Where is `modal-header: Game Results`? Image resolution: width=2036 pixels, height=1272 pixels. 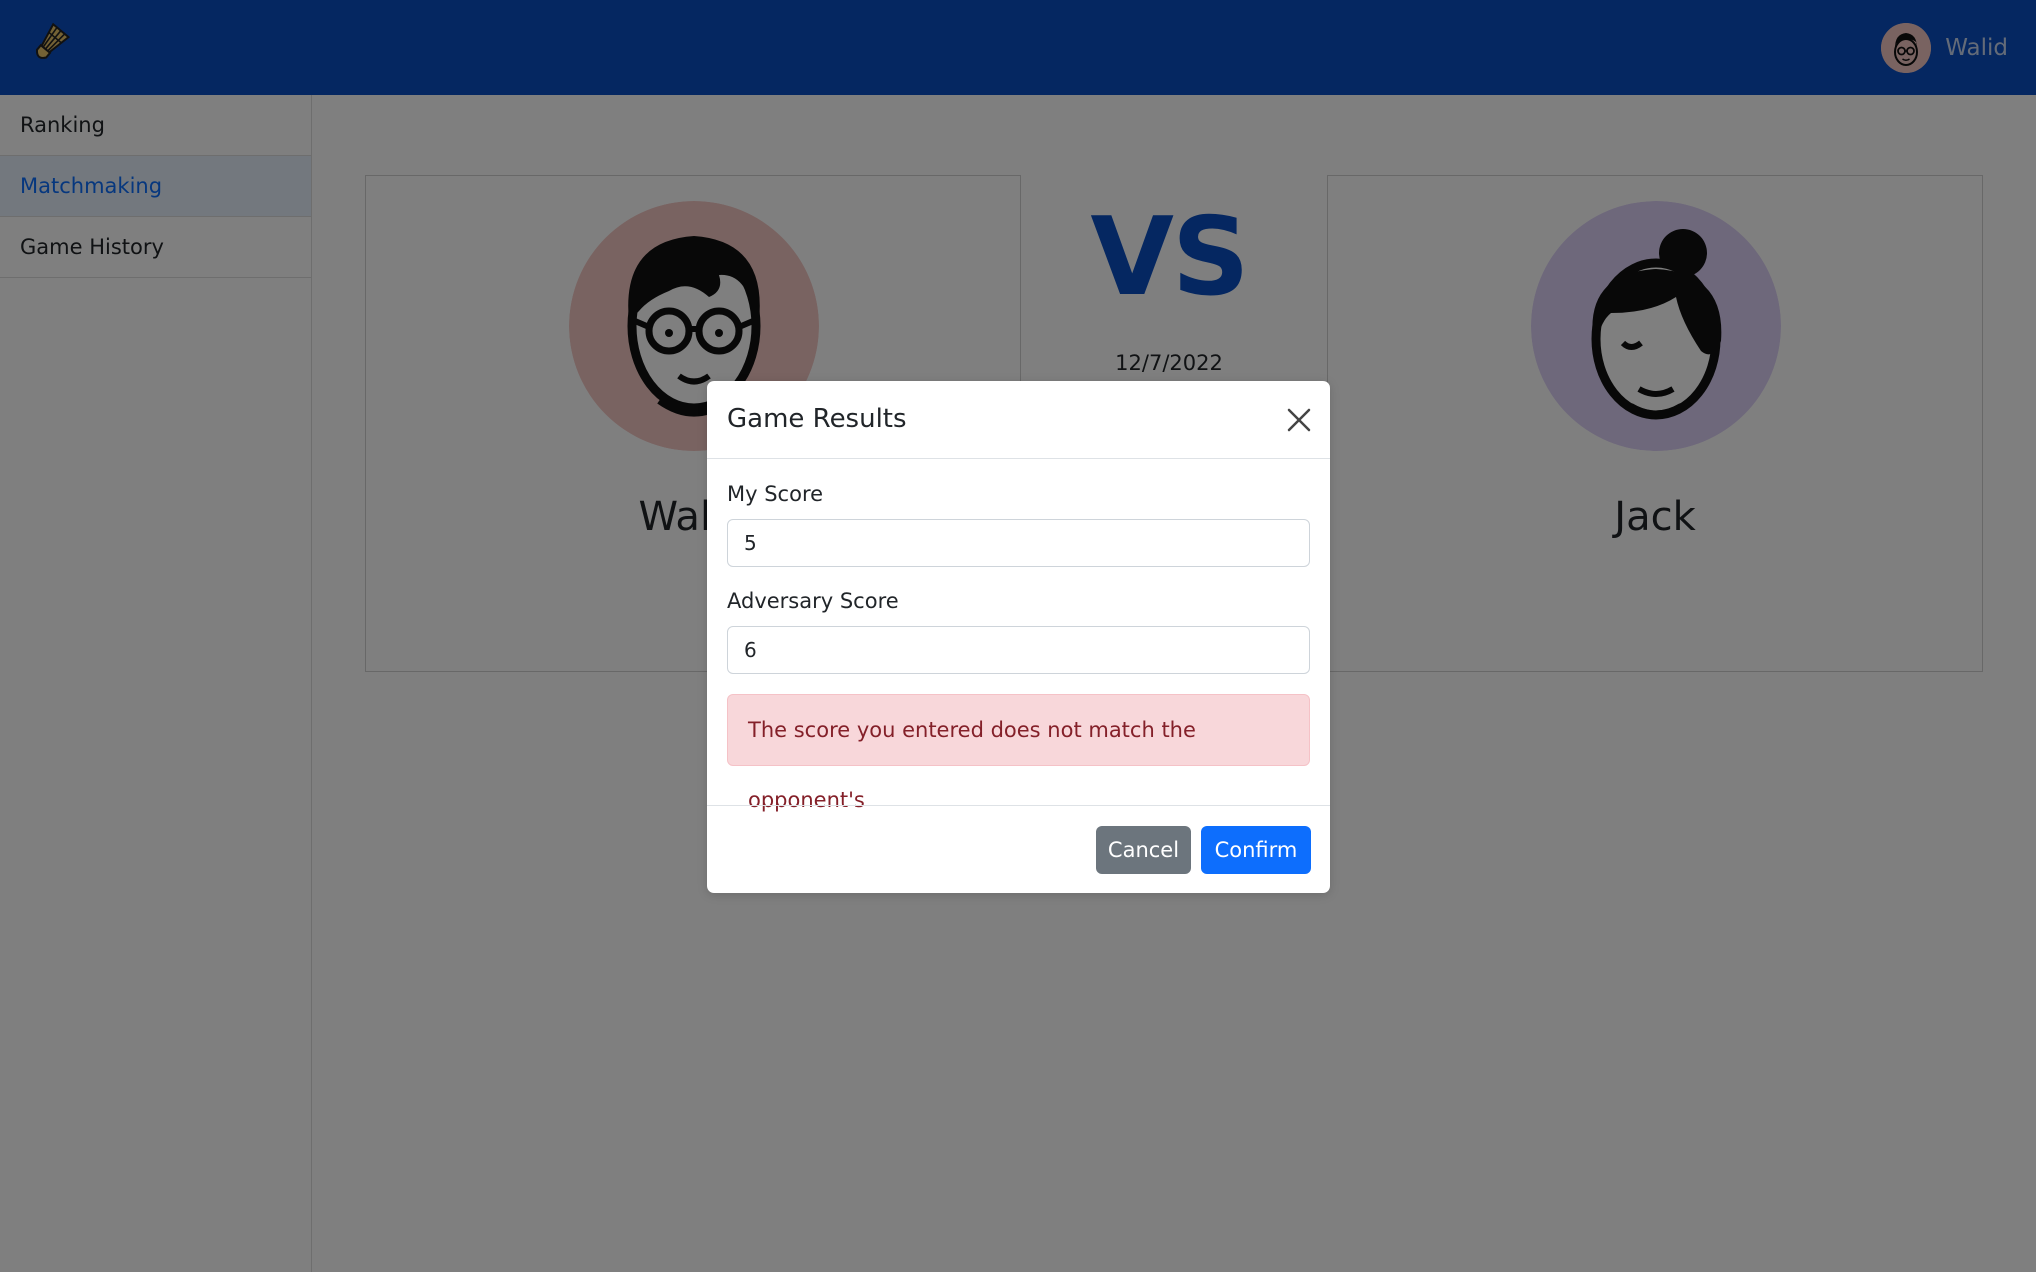 modal-header: Game Results is located at coordinates (1018, 420).